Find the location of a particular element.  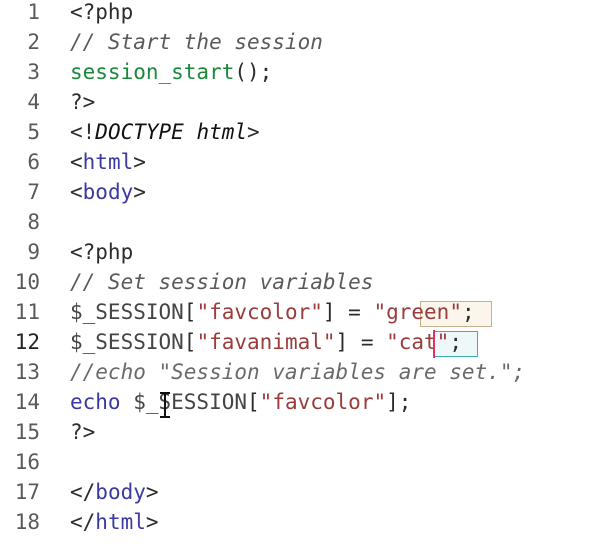

line-number: 6 is located at coordinates (33, 162).